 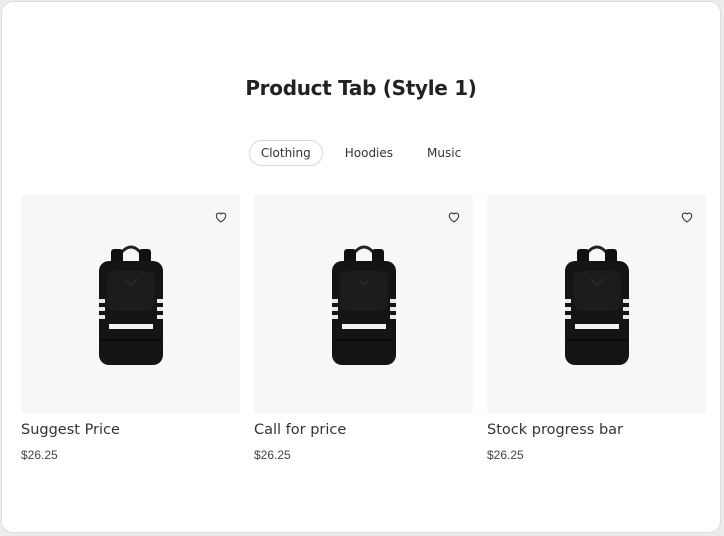 I want to click on product-name: Stock progress bar, so click(x=596, y=430).